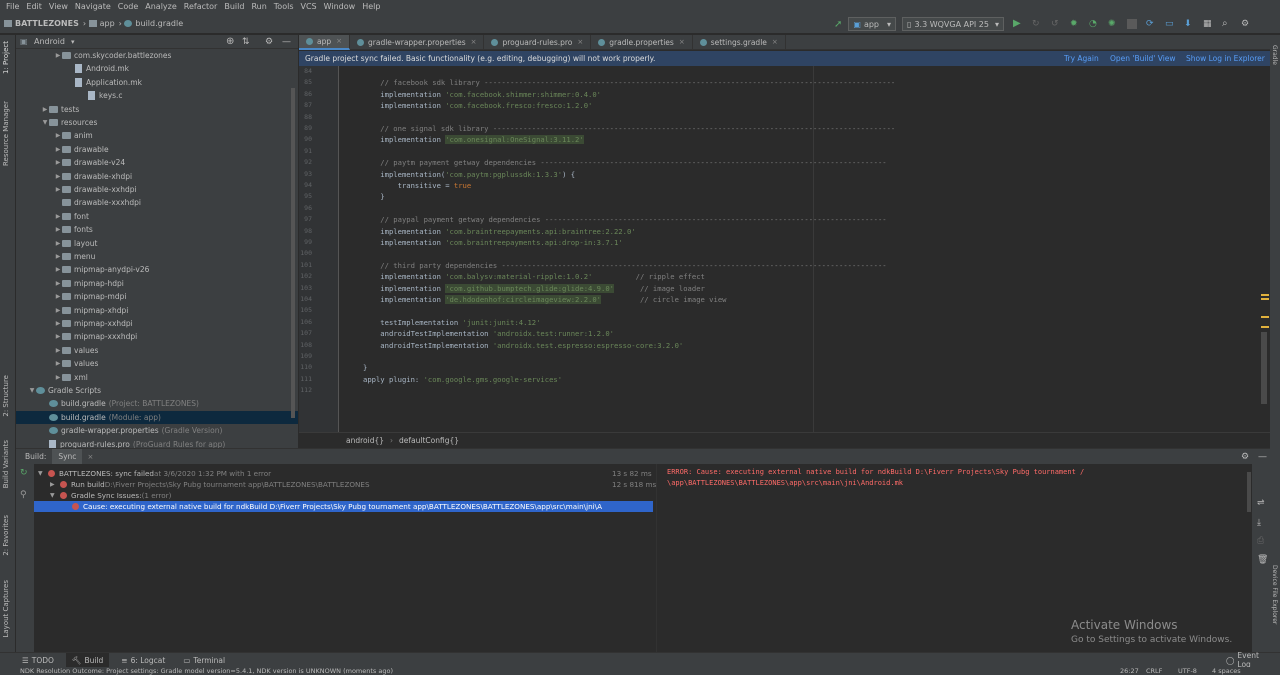 The width and height of the screenshot is (1280, 675). What do you see at coordinates (120, 403) in the screenshot?
I see `tree-item: build.gradle (Project: BATTLEZONES)` at bounding box center [120, 403].